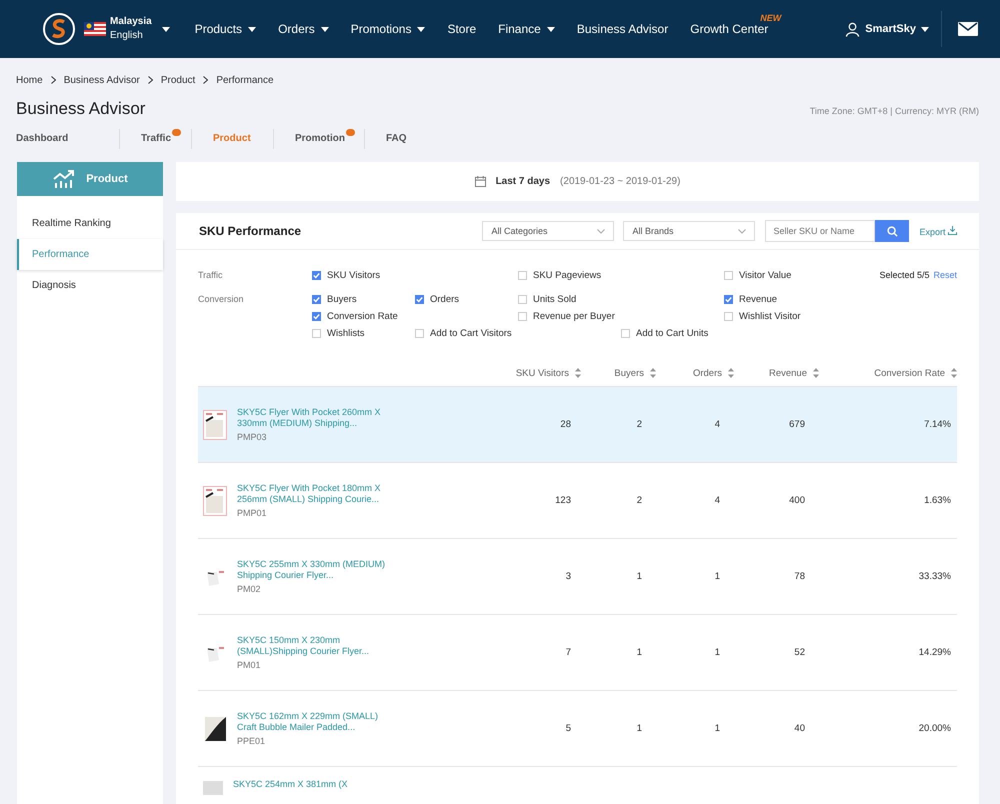  I want to click on metric-checkbox: Wishlist Visitor, so click(784, 316).